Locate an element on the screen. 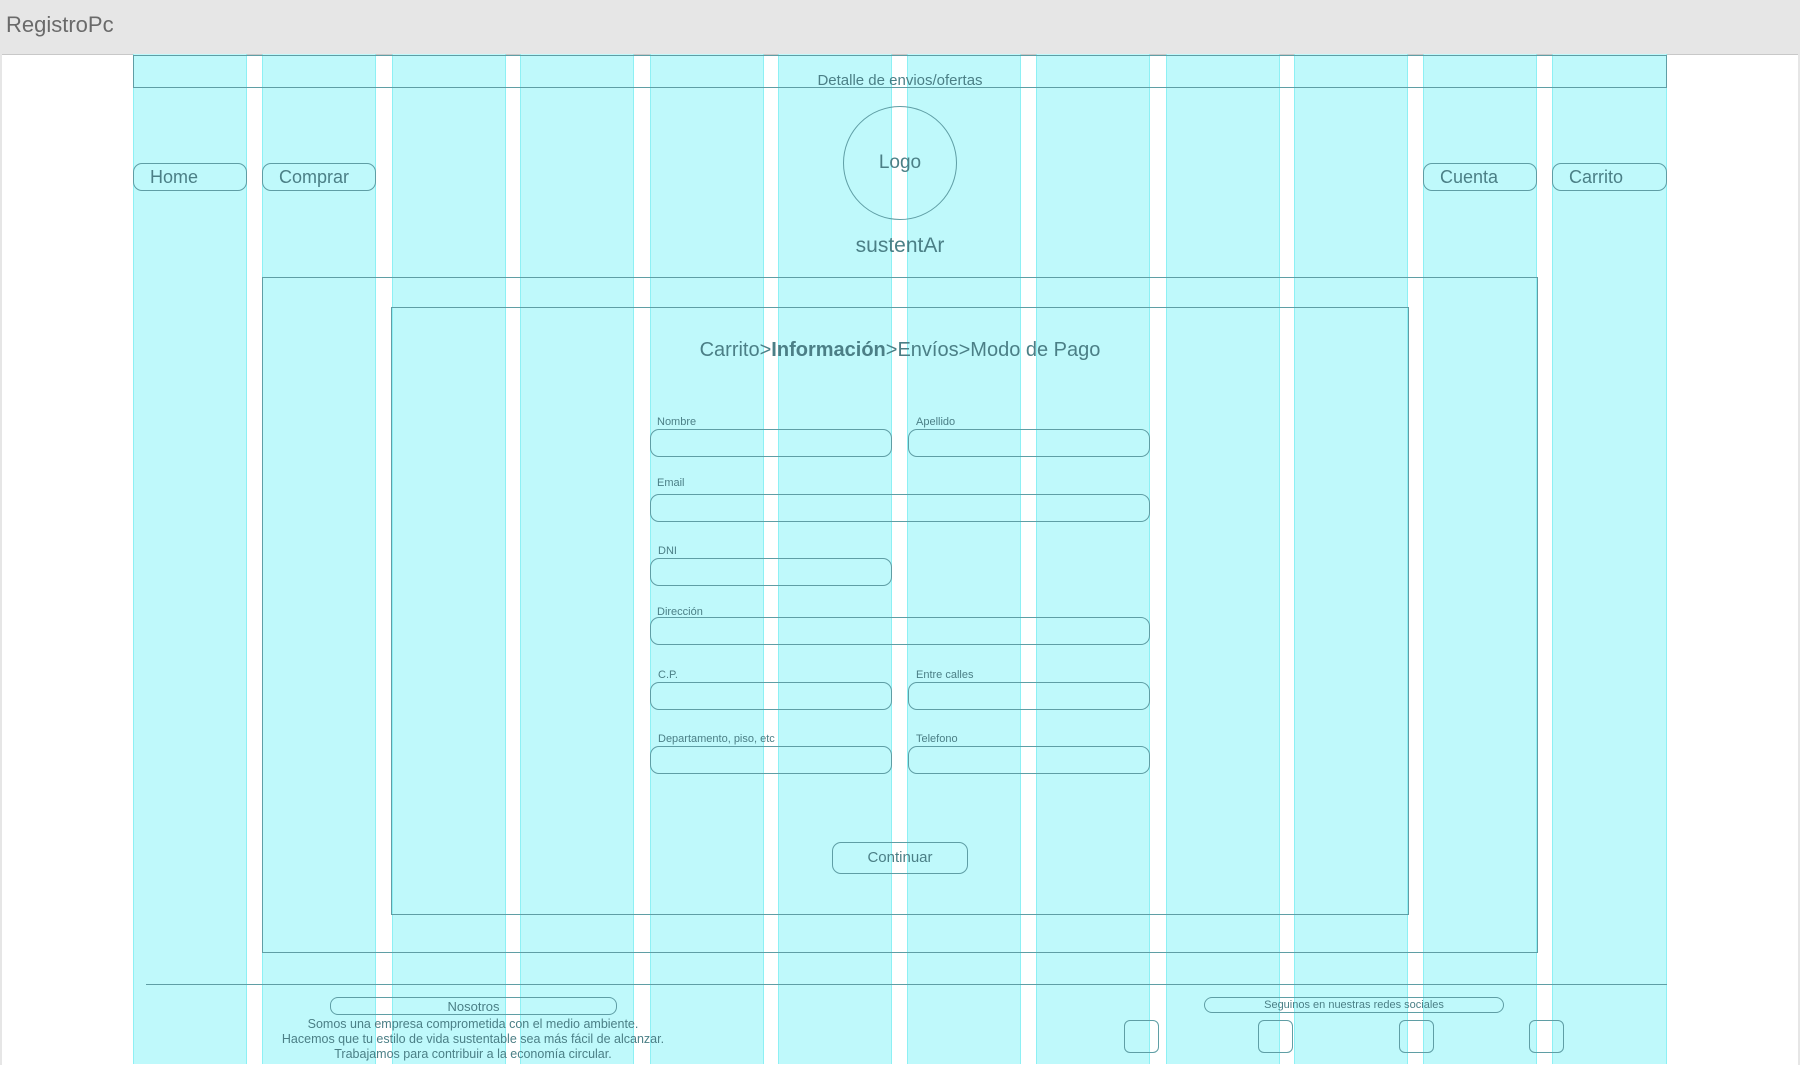 Image resolution: width=1800 pixels, height=1065 pixels. email-label: Email is located at coordinates (671, 483).